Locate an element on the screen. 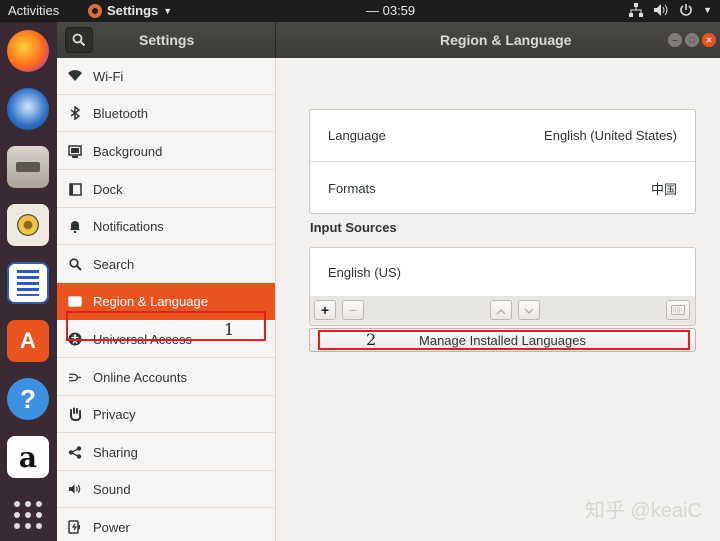 The image size is (720, 541). panel-title: Region & Language is located at coordinates (506, 40).